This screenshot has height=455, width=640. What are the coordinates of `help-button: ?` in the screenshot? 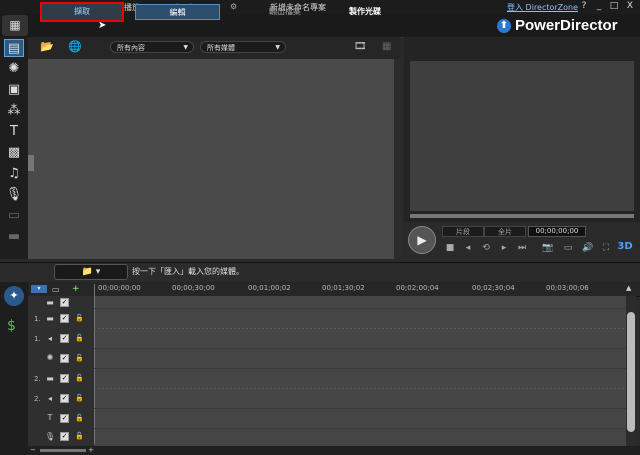 It's located at (584, 6).